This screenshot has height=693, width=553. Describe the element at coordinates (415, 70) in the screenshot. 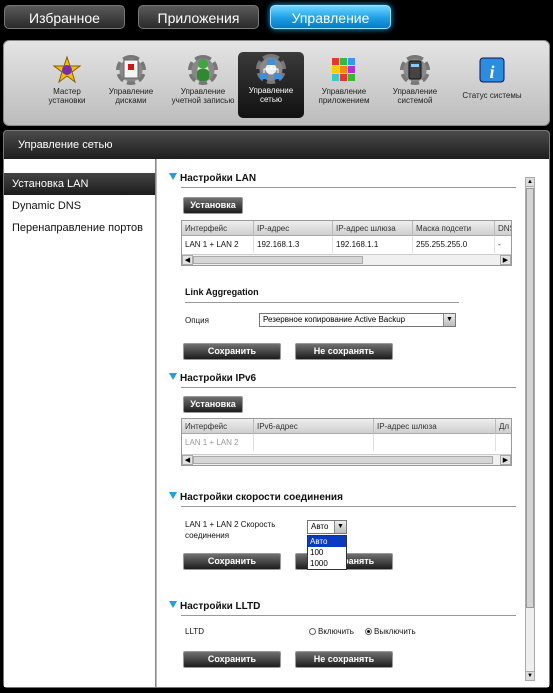

I see `system-icon` at that location.